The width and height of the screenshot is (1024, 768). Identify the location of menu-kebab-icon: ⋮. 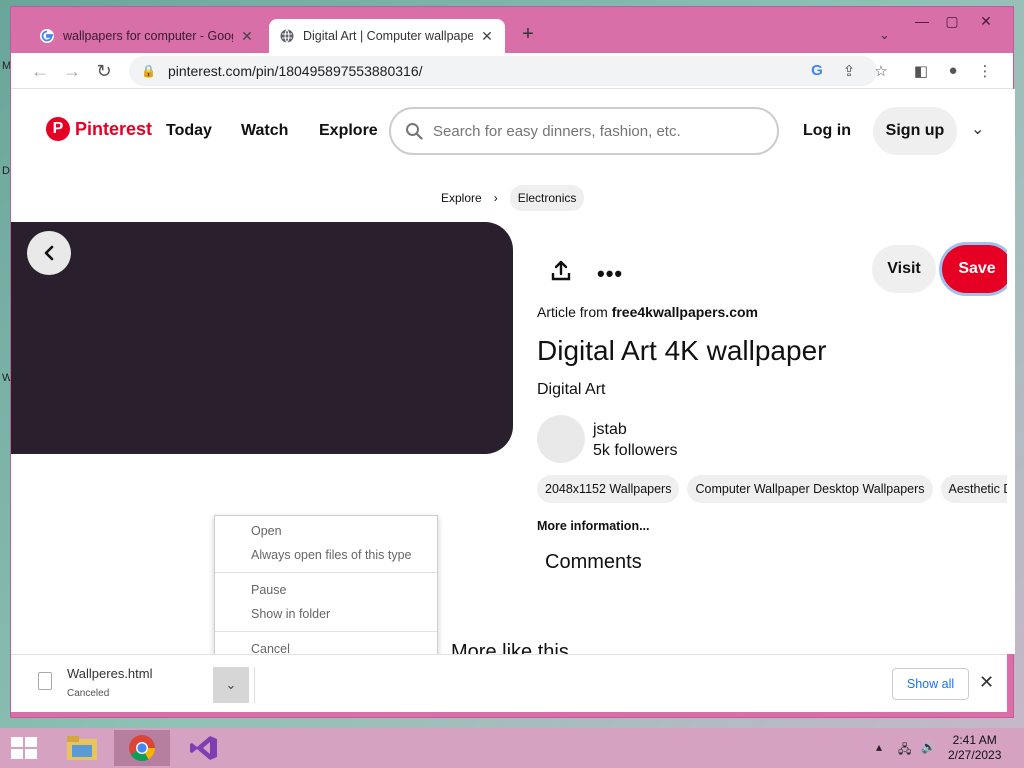
(985, 71).